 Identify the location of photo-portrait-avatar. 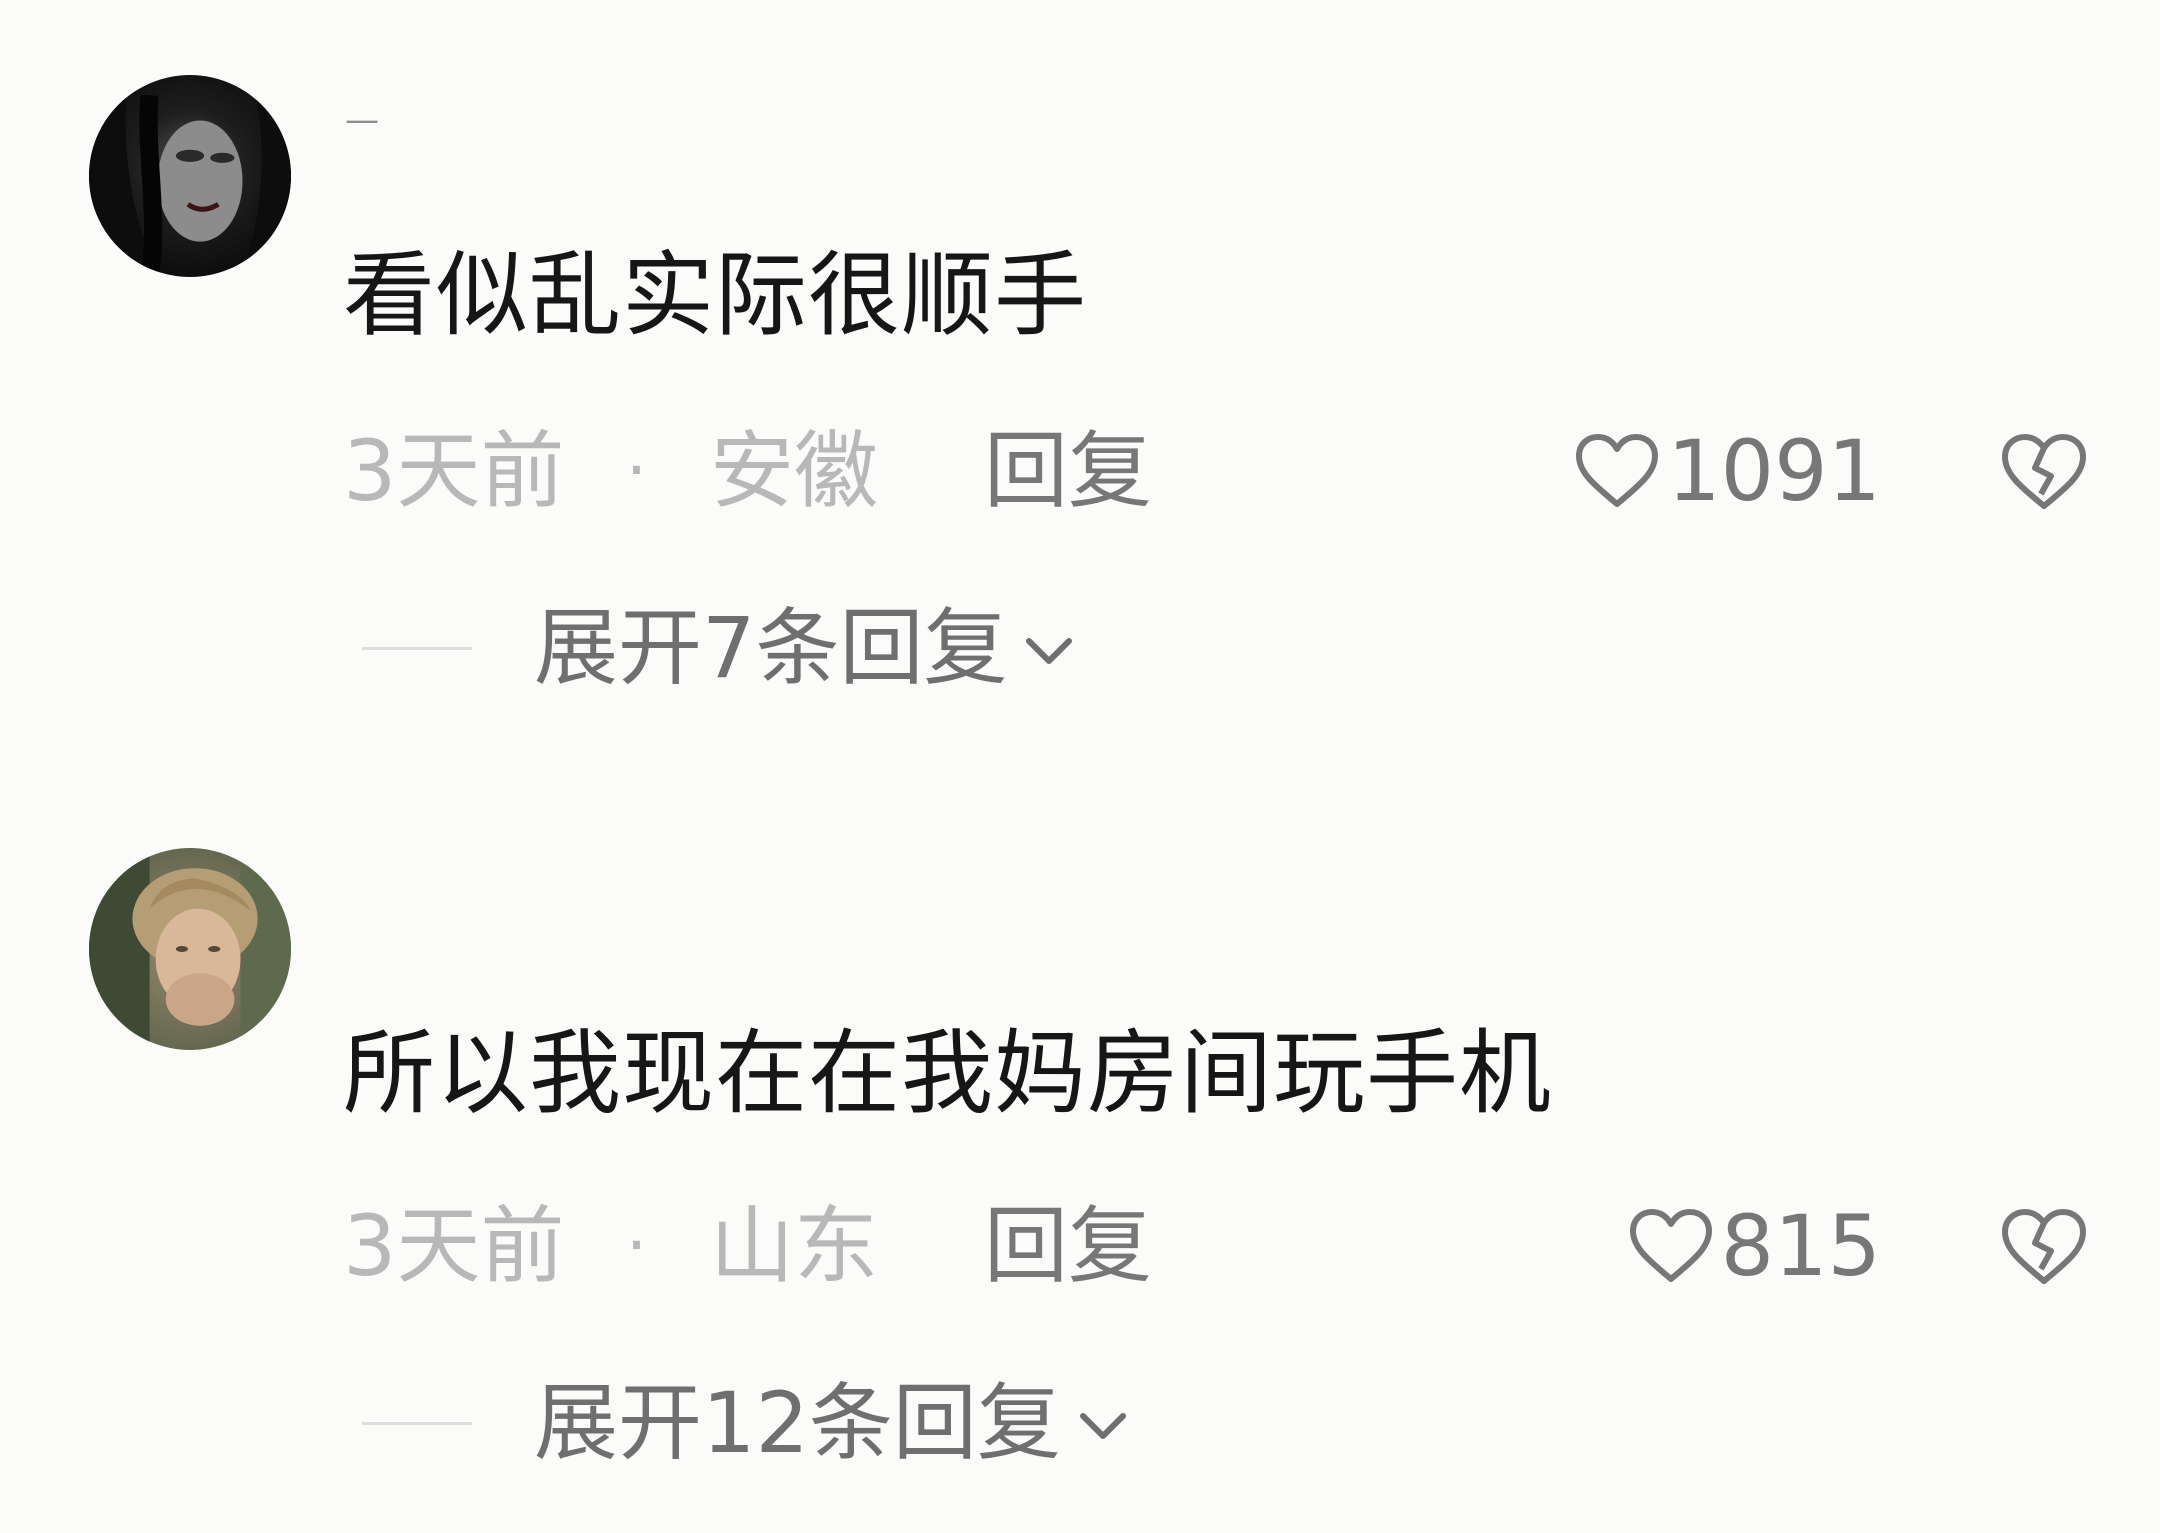
(190, 949).